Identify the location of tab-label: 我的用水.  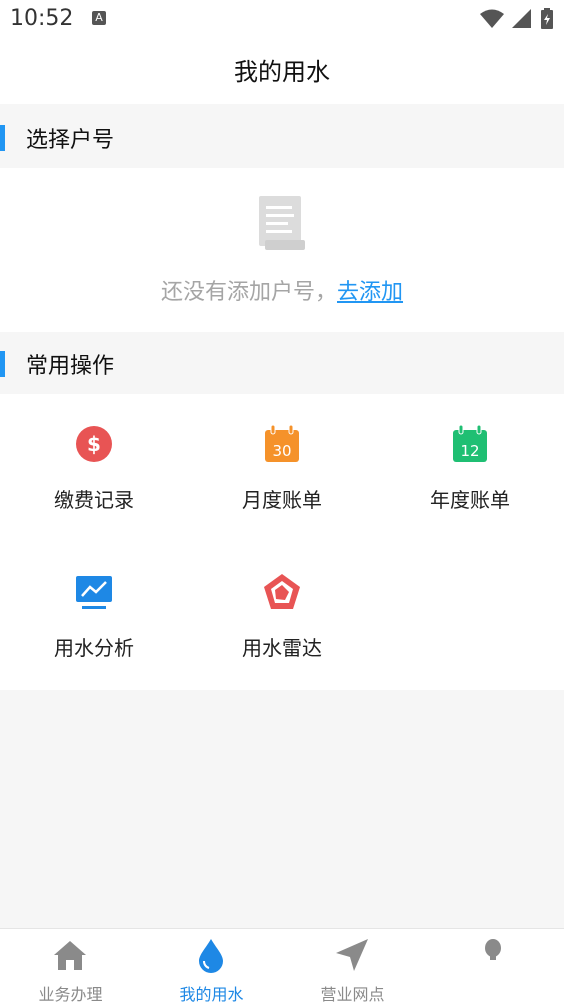
(211, 994).